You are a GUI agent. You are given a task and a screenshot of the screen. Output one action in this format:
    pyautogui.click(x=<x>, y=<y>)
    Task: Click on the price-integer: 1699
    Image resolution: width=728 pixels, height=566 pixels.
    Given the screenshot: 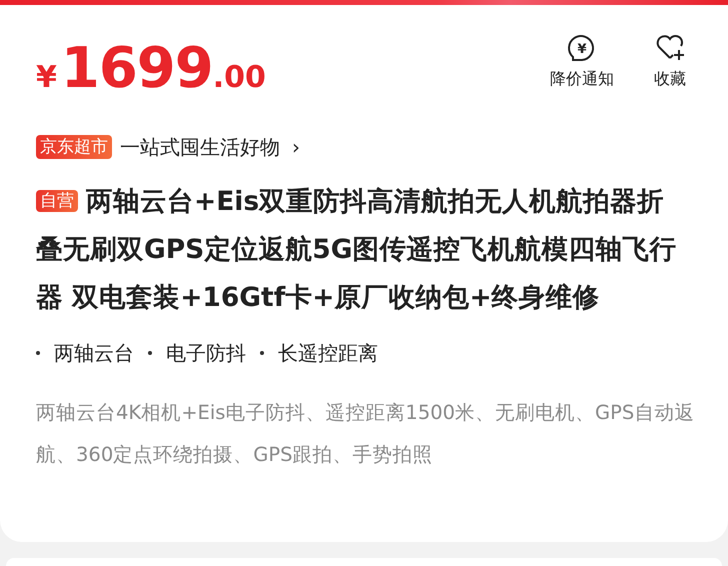 What is the action you would take?
    pyautogui.click(x=136, y=69)
    